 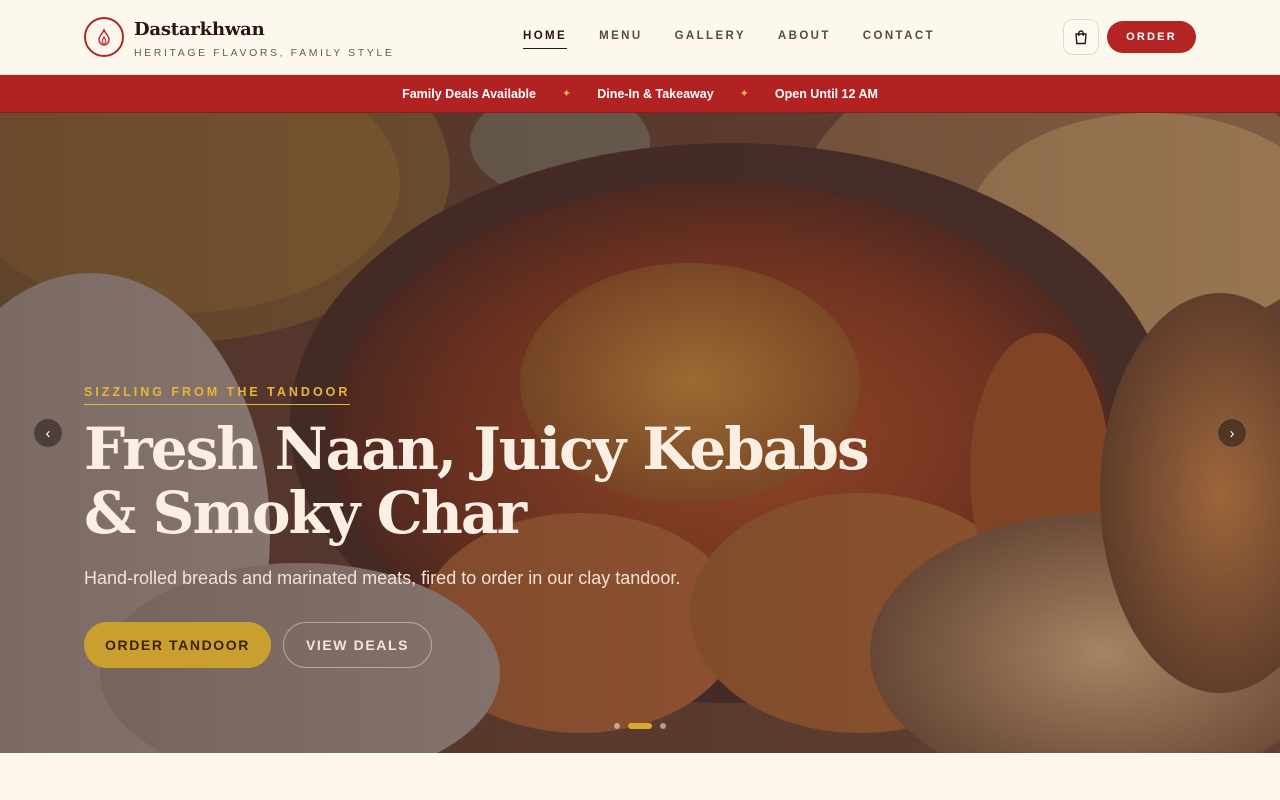 I want to click on ticker-item: Dine-In & Takeaway, so click(x=655, y=93).